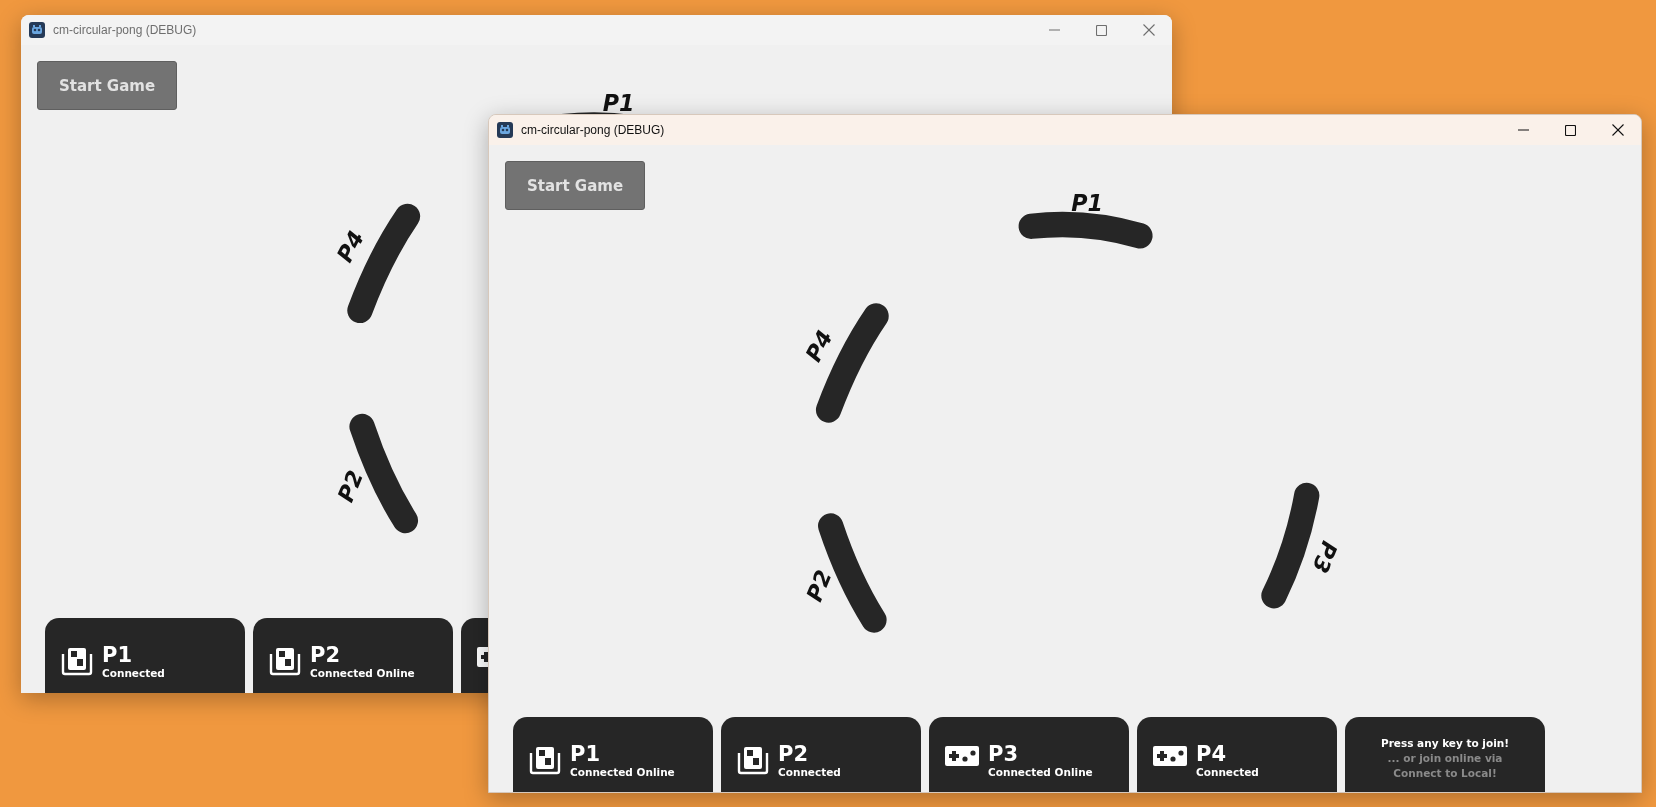  I want to click on join-prompt: Press any key to join!, so click(1445, 743).